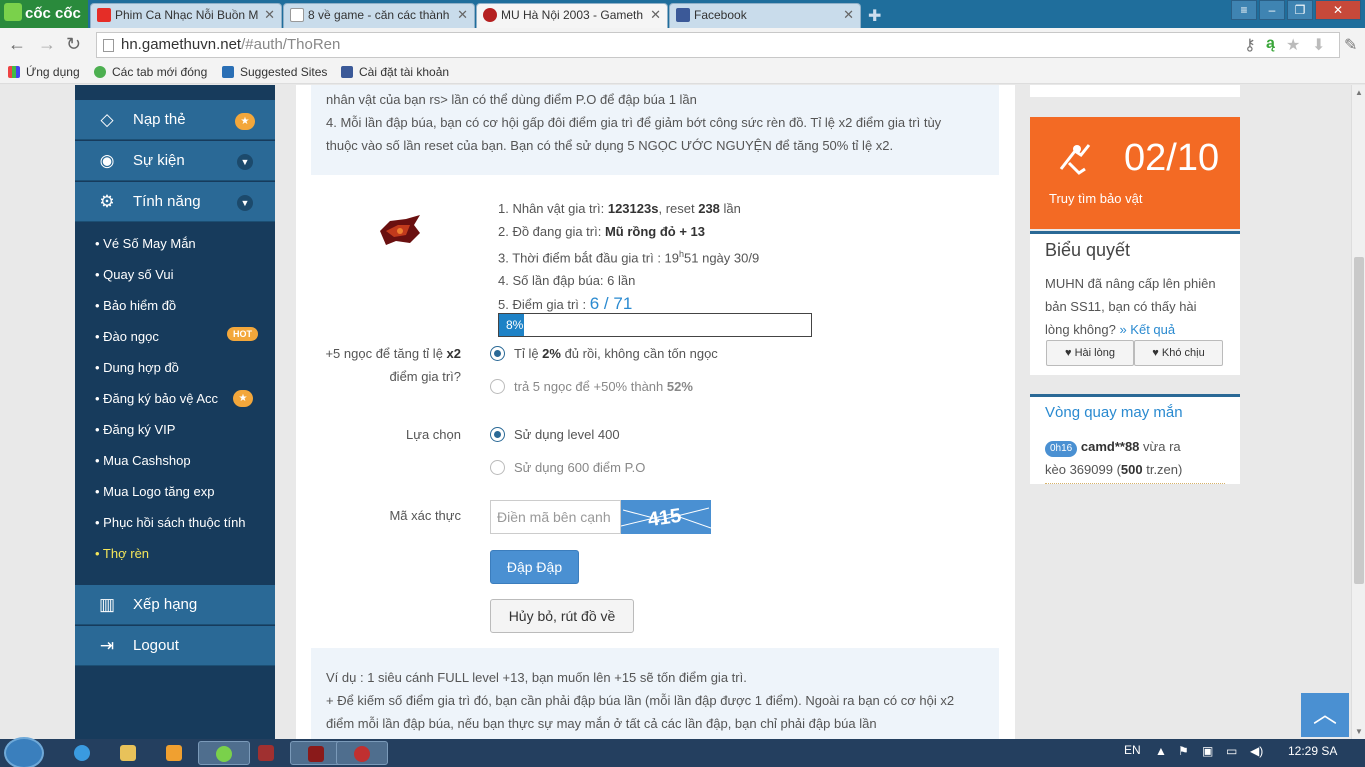 The height and width of the screenshot is (767, 1365). Describe the element at coordinates (400, 230) in the screenshot. I see `item-dragon-helm-image` at that location.